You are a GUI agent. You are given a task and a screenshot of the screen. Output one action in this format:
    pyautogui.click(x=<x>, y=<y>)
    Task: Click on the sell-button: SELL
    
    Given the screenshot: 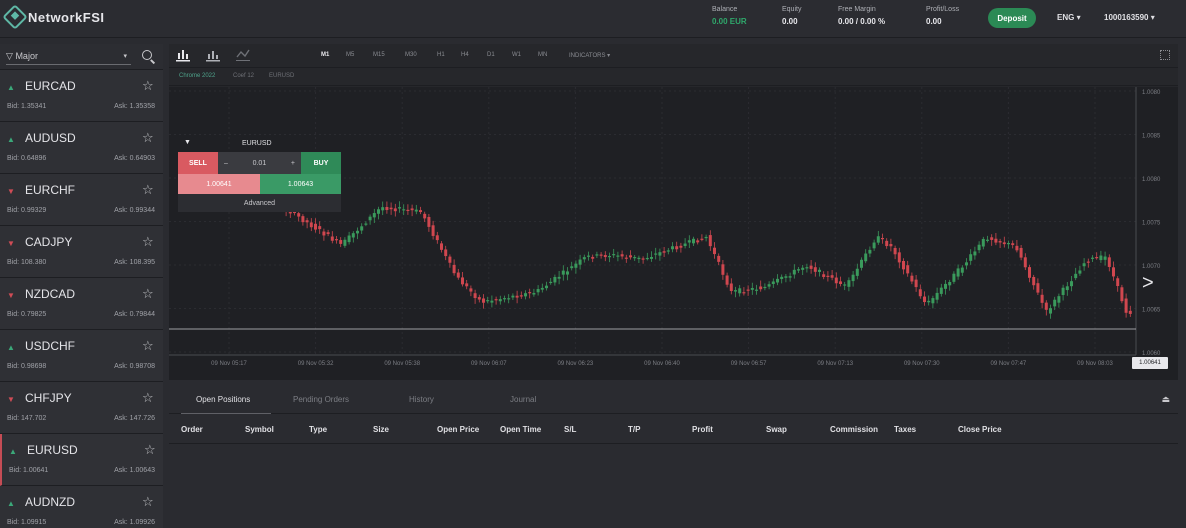 What is the action you would take?
    pyautogui.click(x=198, y=163)
    